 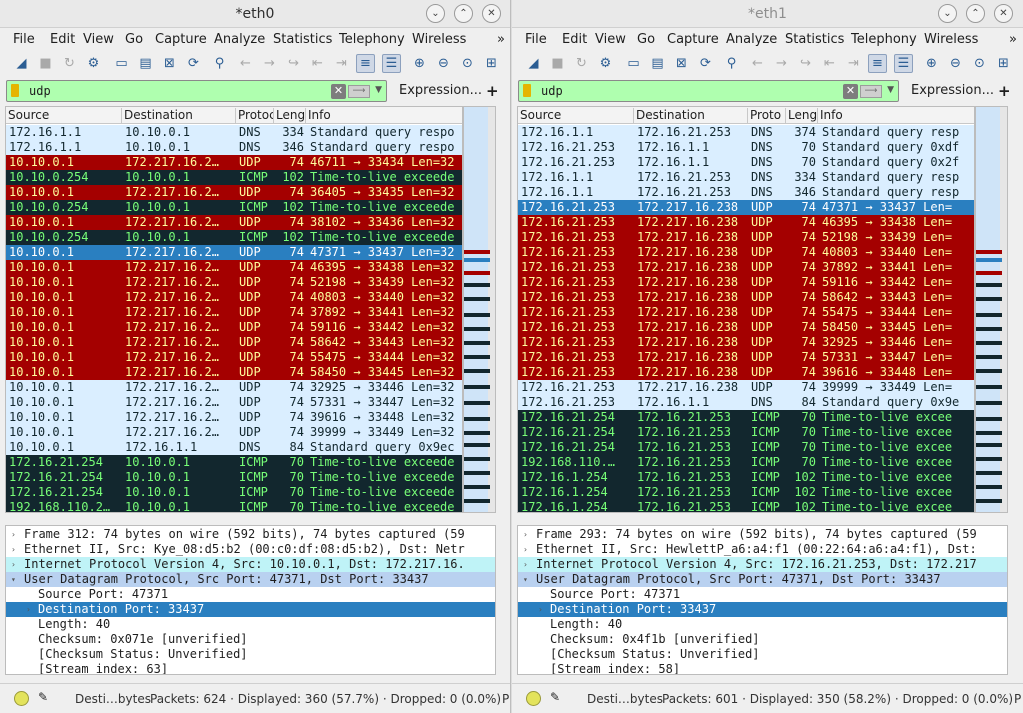 What do you see at coordinates (1003, 13) in the screenshot?
I see `close-button: ✕` at bounding box center [1003, 13].